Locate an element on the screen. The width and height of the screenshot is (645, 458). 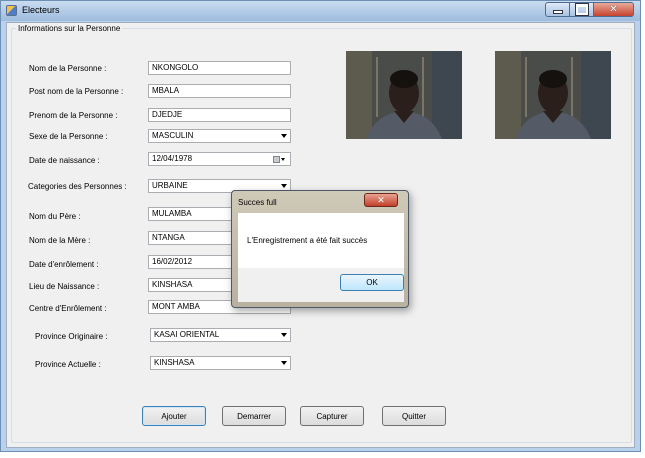
province-orig-select: KASAI ORIENTAL is located at coordinates (220, 335).